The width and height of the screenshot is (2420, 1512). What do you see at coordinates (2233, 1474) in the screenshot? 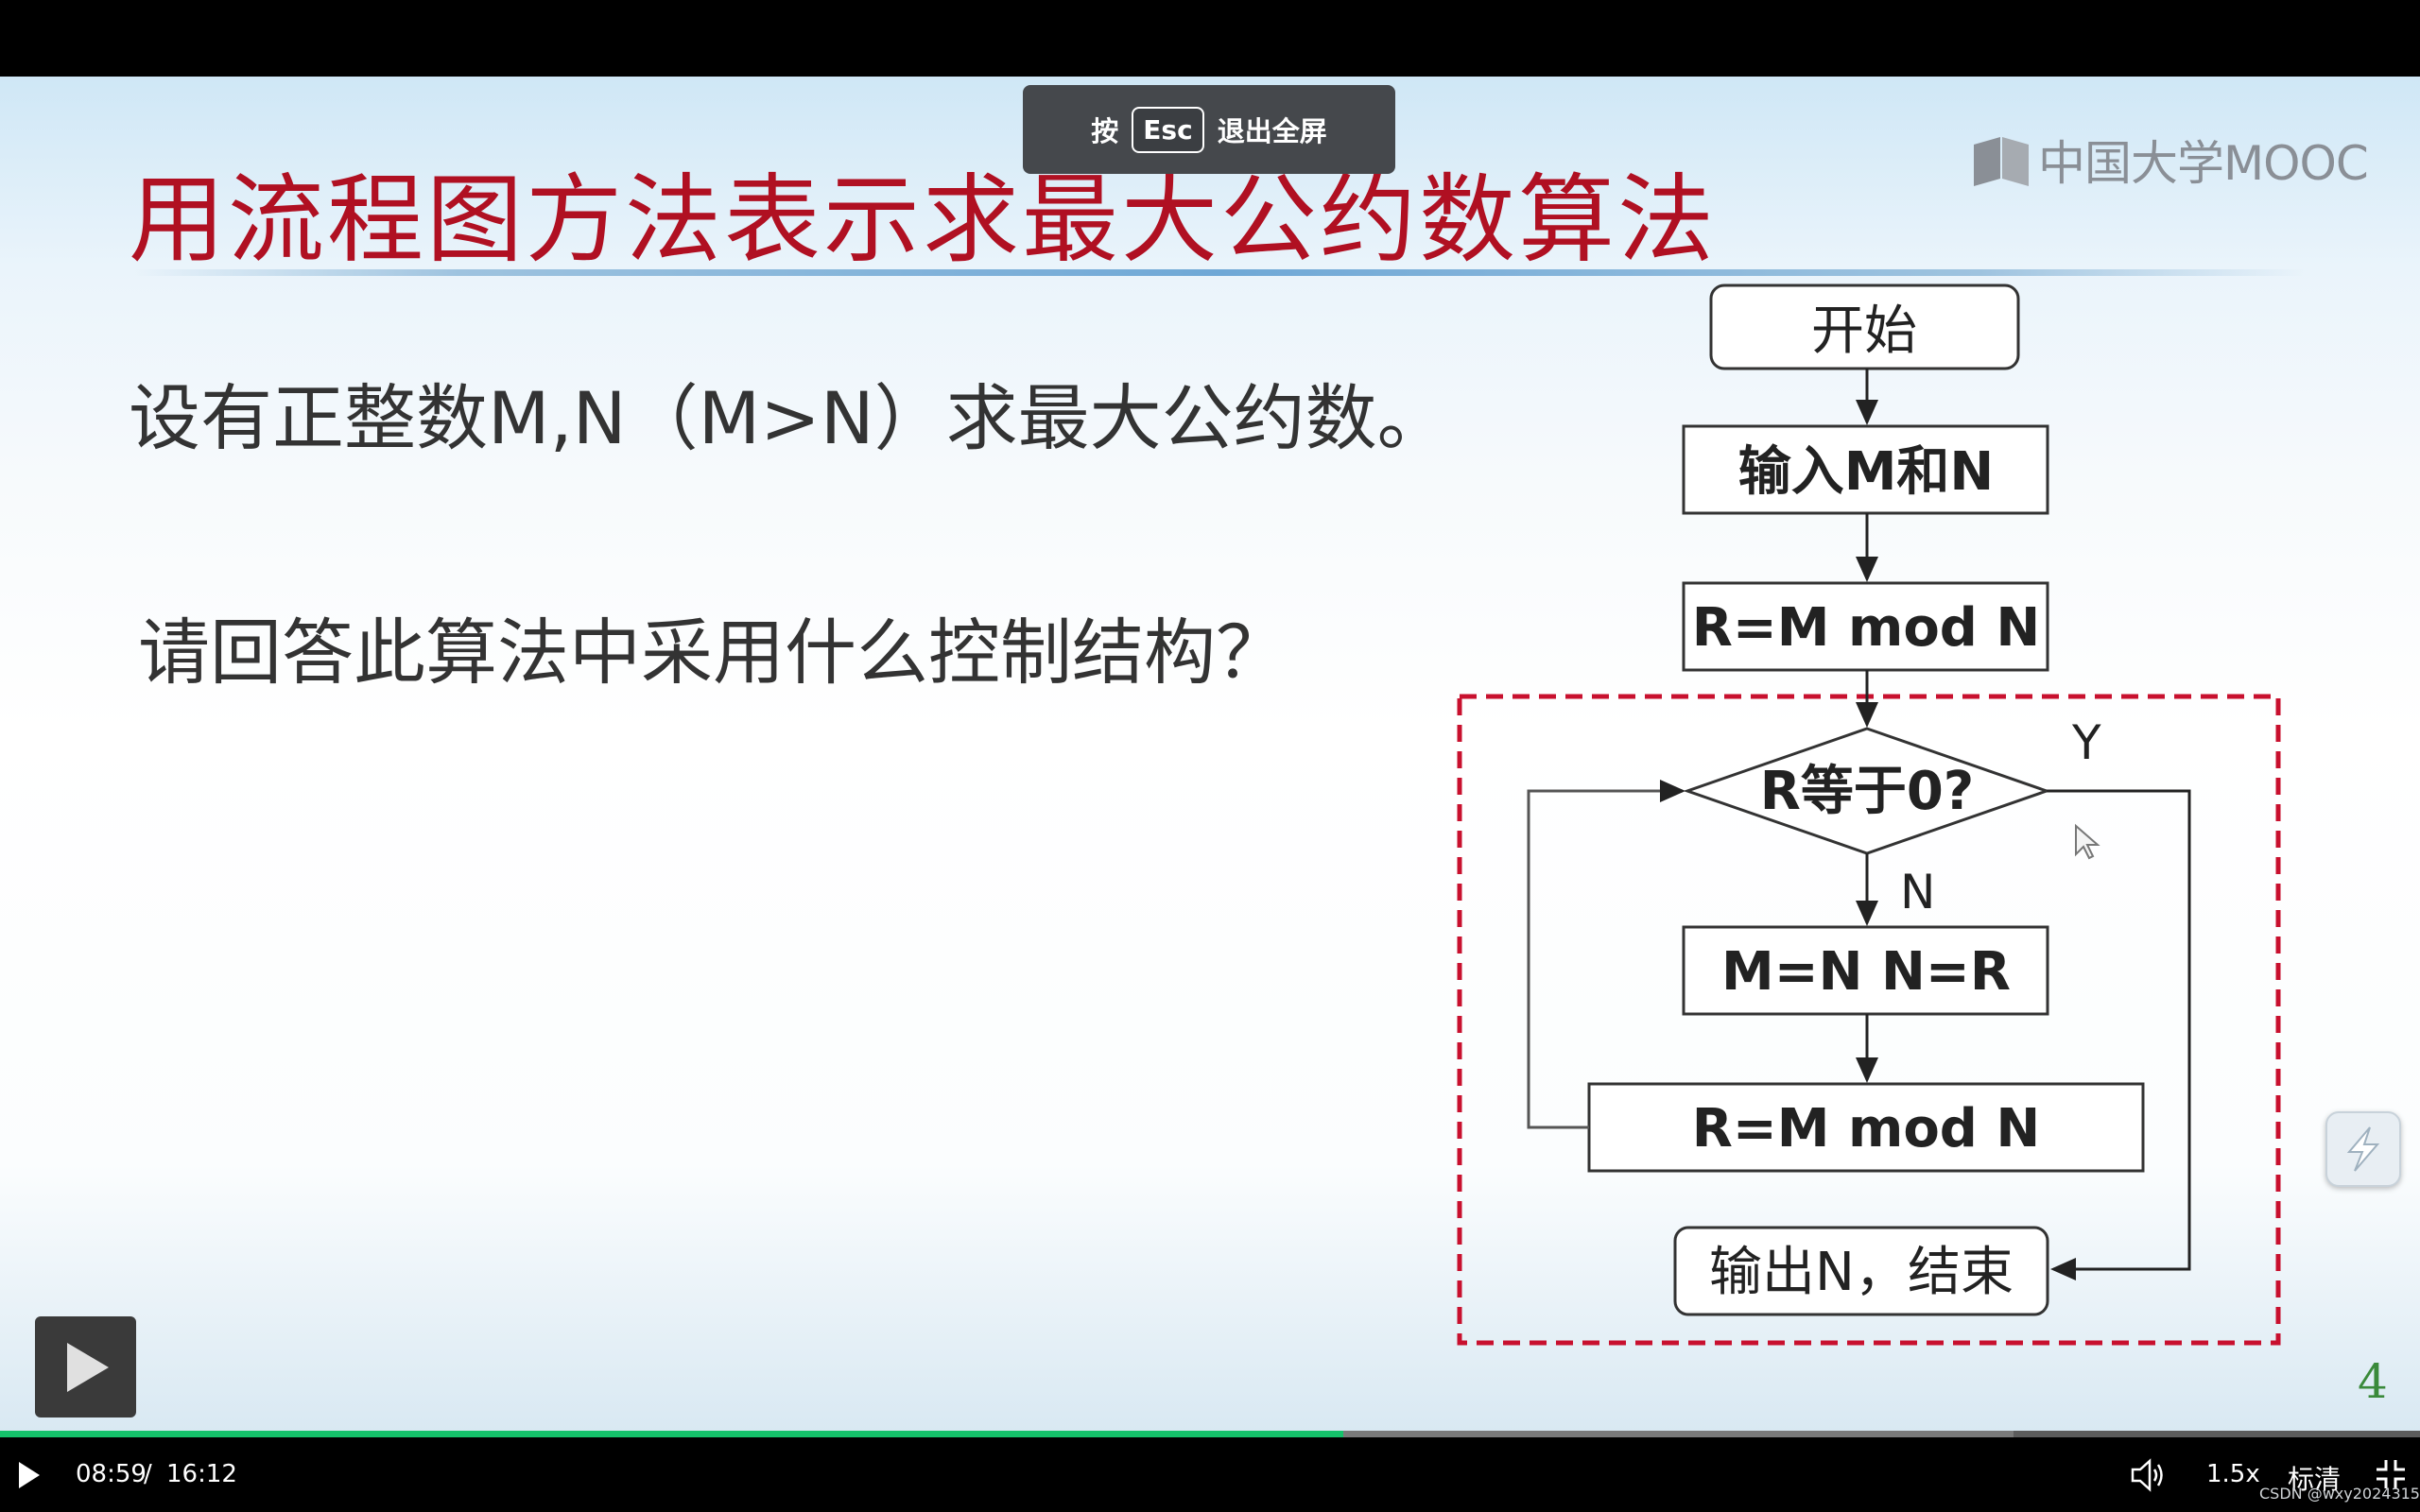
I see `playback-speed-button: 1.5x` at bounding box center [2233, 1474].